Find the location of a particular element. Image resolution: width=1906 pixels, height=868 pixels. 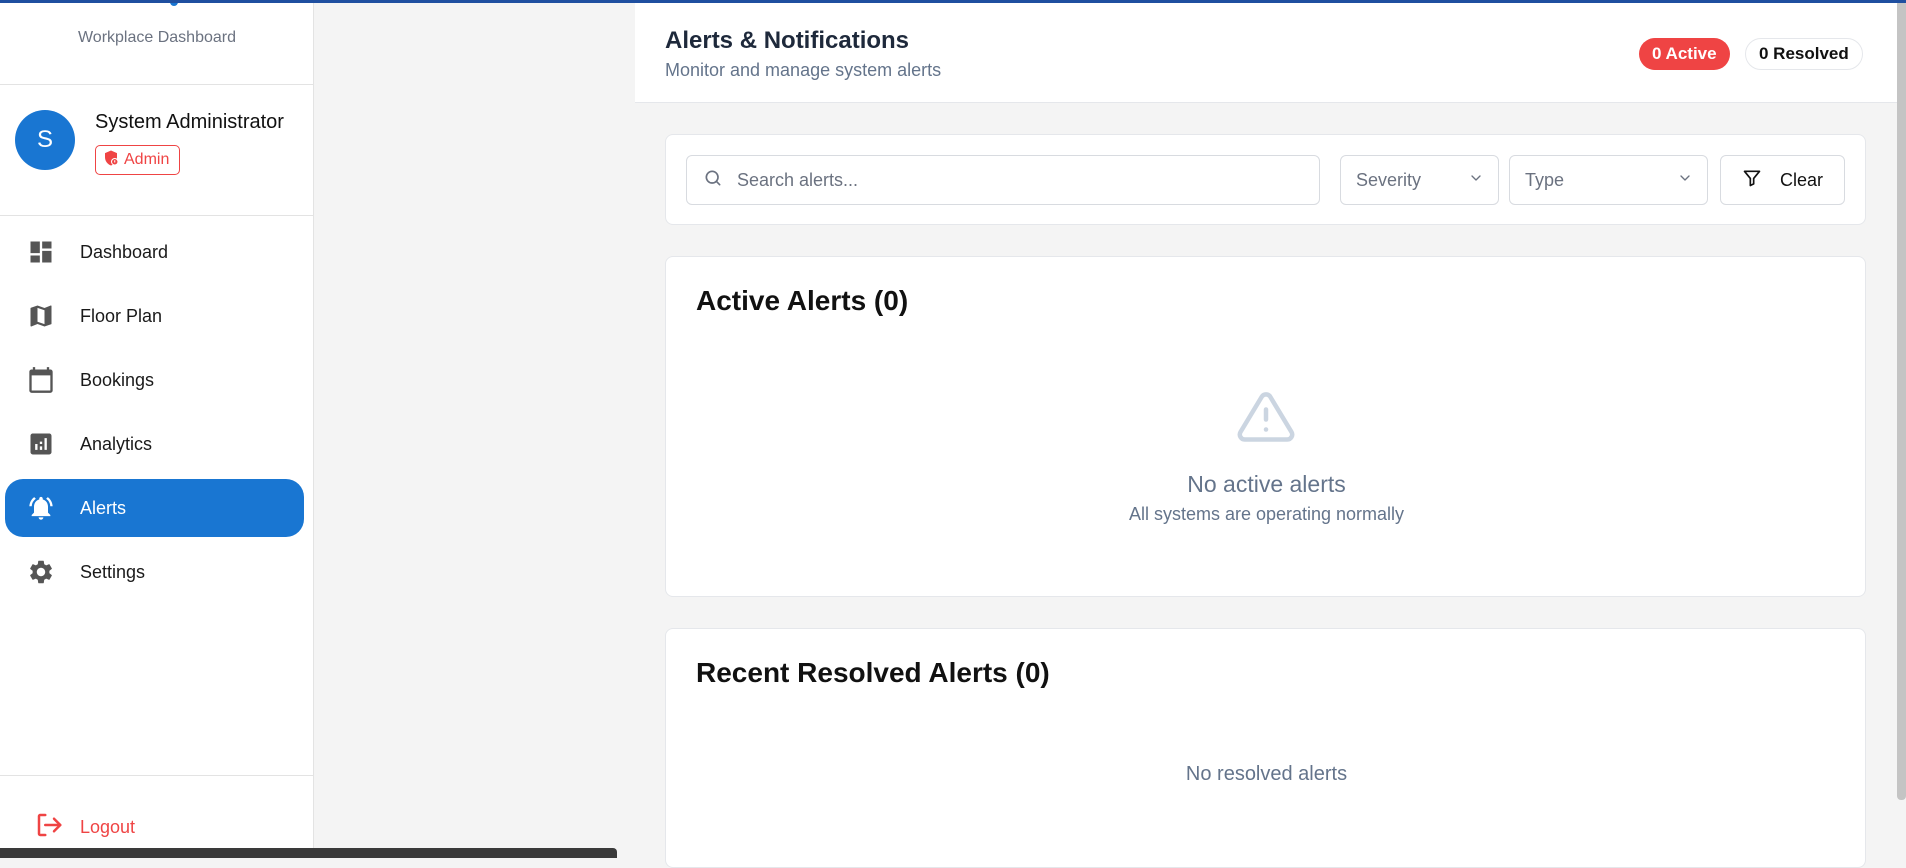

active-count-badge: 0 Active is located at coordinates (1684, 54).